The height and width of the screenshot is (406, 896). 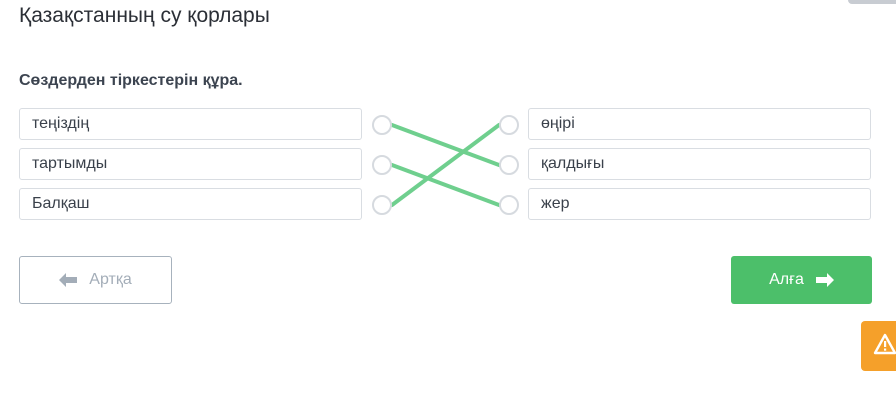 What do you see at coordinates (190, 124) in the screenshot?
I see `left-word-0: теңіздің` at bounding box center [190, 124].